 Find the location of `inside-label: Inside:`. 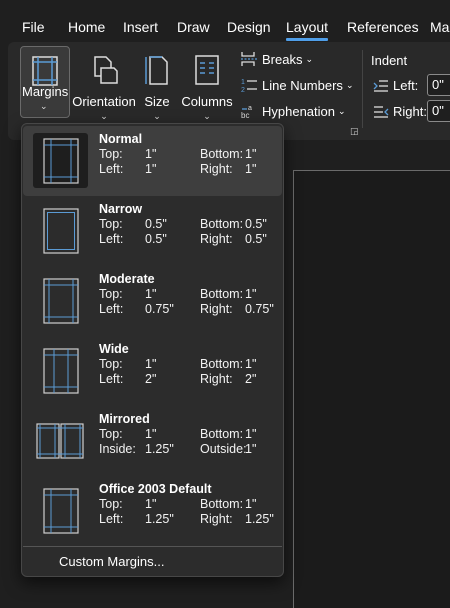

inside-label: Inside: is located at coordinates (117, 449).